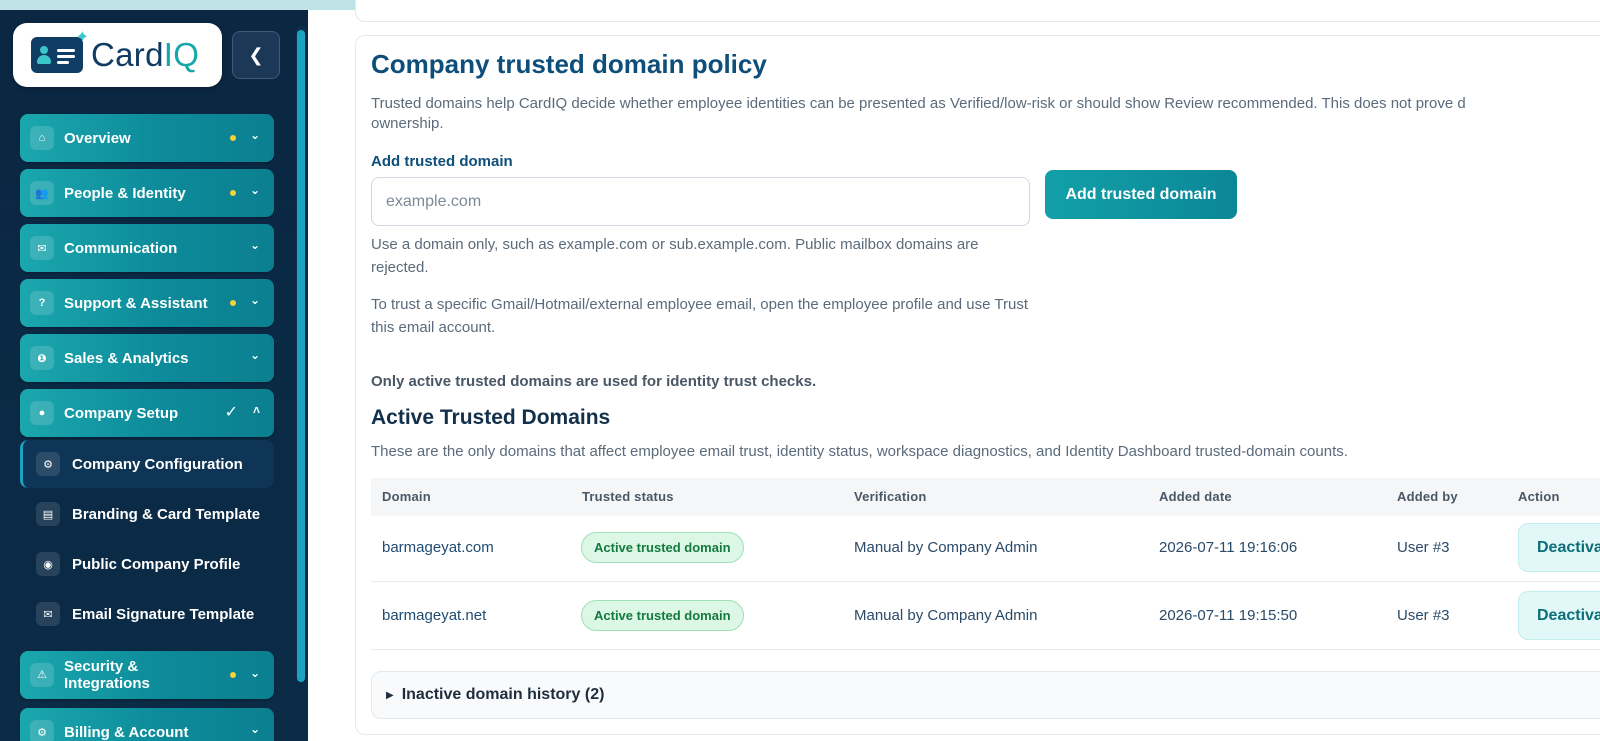 The width and height of the screenshot is (1600, 741). I want to click on sidebar-scrollbar-thumb, so click(301, 356).